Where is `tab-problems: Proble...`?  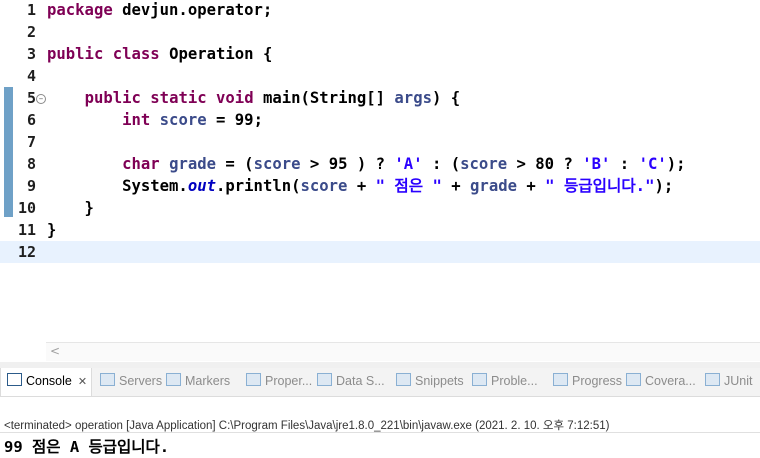
tab-problems: Proble... is located at coordinates (505, 382).